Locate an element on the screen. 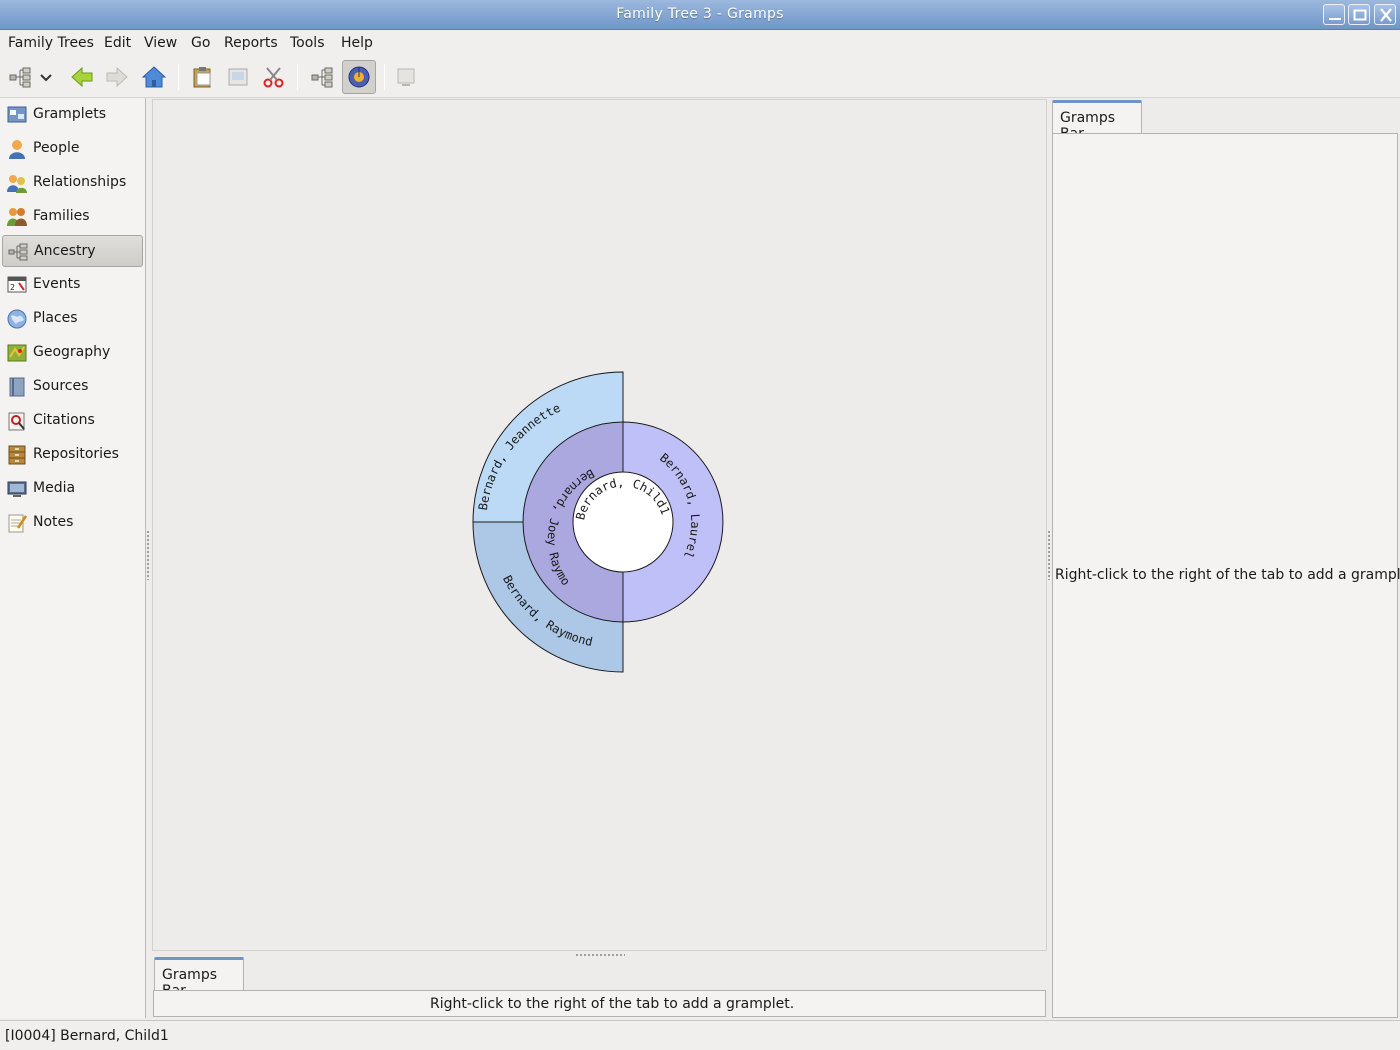 This screenshot has height=1050, width=1400. sidebar-item-repositories: Repositories is located at coordinates (72, 455).